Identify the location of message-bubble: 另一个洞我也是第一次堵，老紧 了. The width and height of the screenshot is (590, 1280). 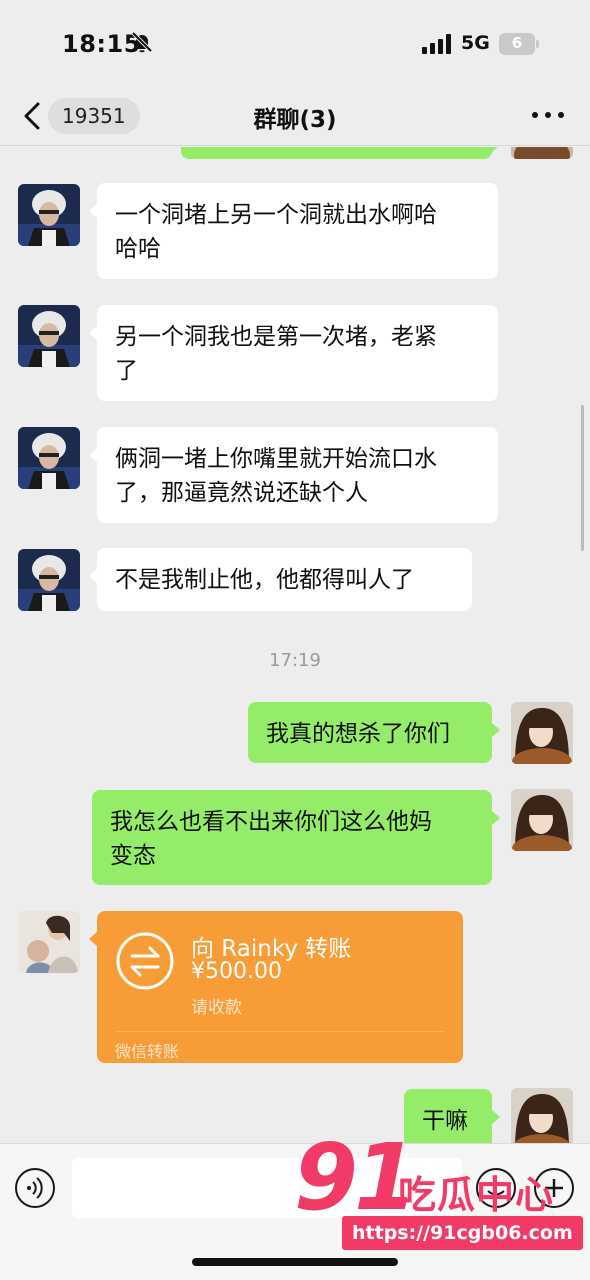
(293, 353).